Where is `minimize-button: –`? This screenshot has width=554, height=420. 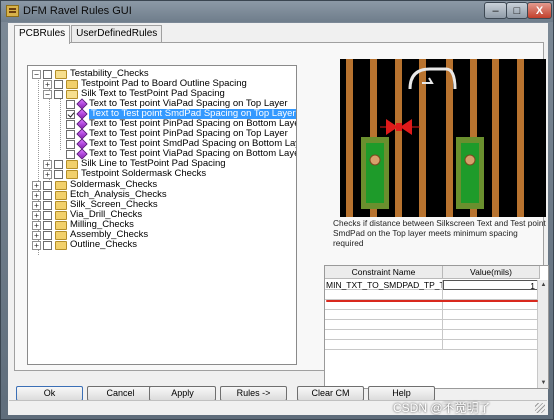 minimize-button: – is located at coordinates (495, 10).